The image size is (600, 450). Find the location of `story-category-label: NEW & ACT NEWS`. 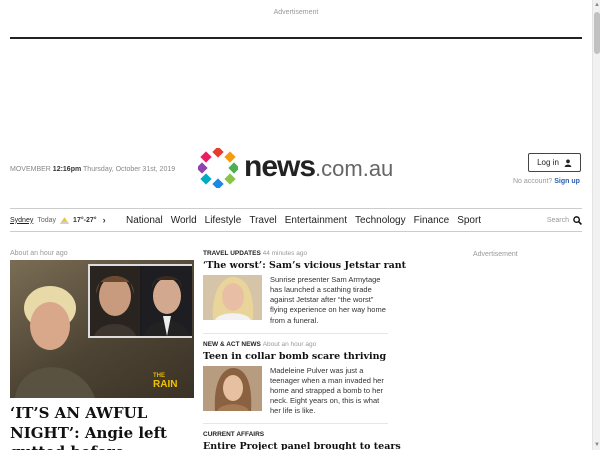

story-category-label: NEW & ACT NEWS is located at coordinates (232, 344).